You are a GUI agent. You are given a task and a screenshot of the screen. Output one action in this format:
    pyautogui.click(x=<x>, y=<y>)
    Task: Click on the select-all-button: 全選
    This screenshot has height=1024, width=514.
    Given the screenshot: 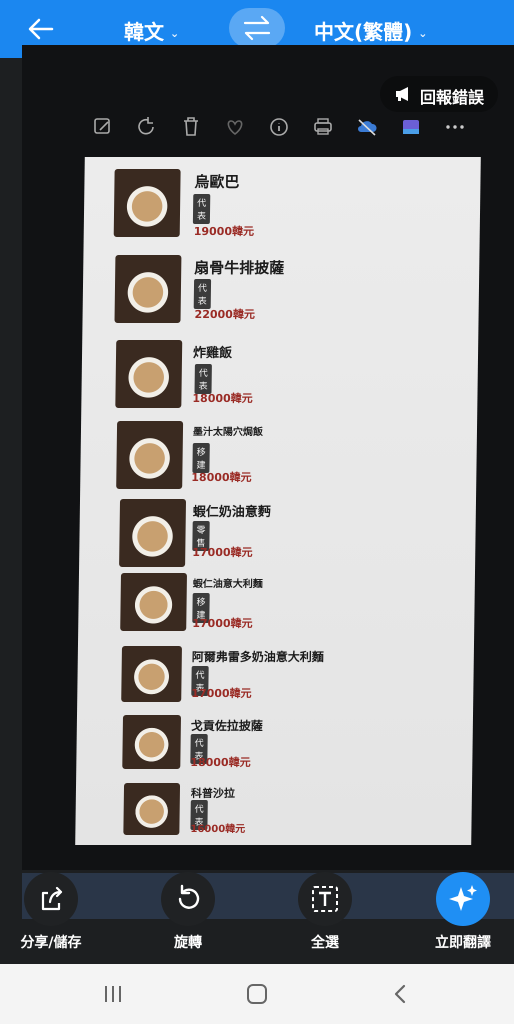 What is the action you would take?
    pyautogui.click(x=325, y=917)
    